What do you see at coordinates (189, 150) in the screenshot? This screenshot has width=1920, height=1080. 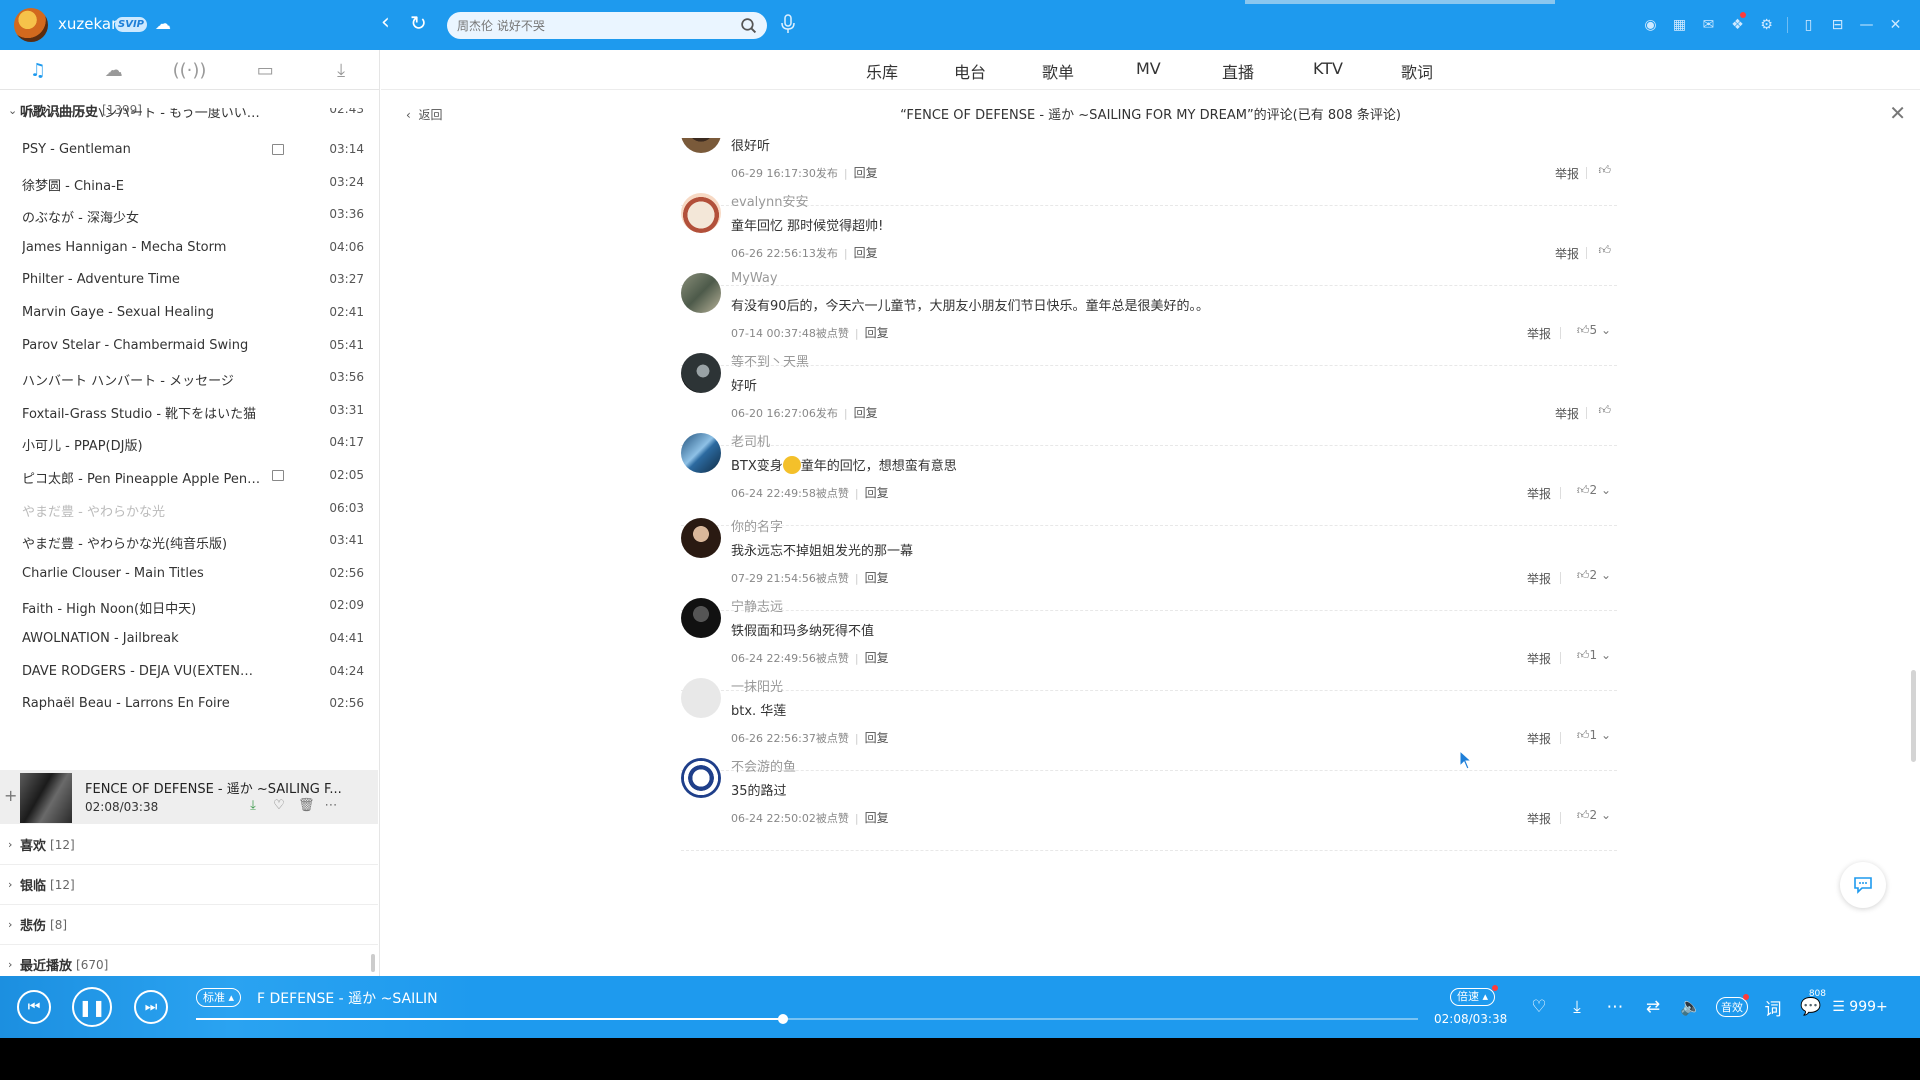 I see `track-row: PSY - Gentleman 03:14` at bounding box center [189, 150].